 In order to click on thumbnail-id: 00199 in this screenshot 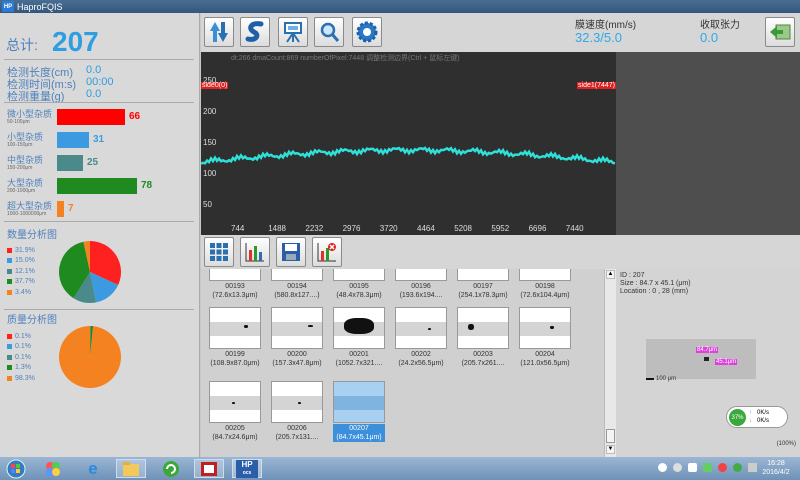, I will do `click(235, 354)`.